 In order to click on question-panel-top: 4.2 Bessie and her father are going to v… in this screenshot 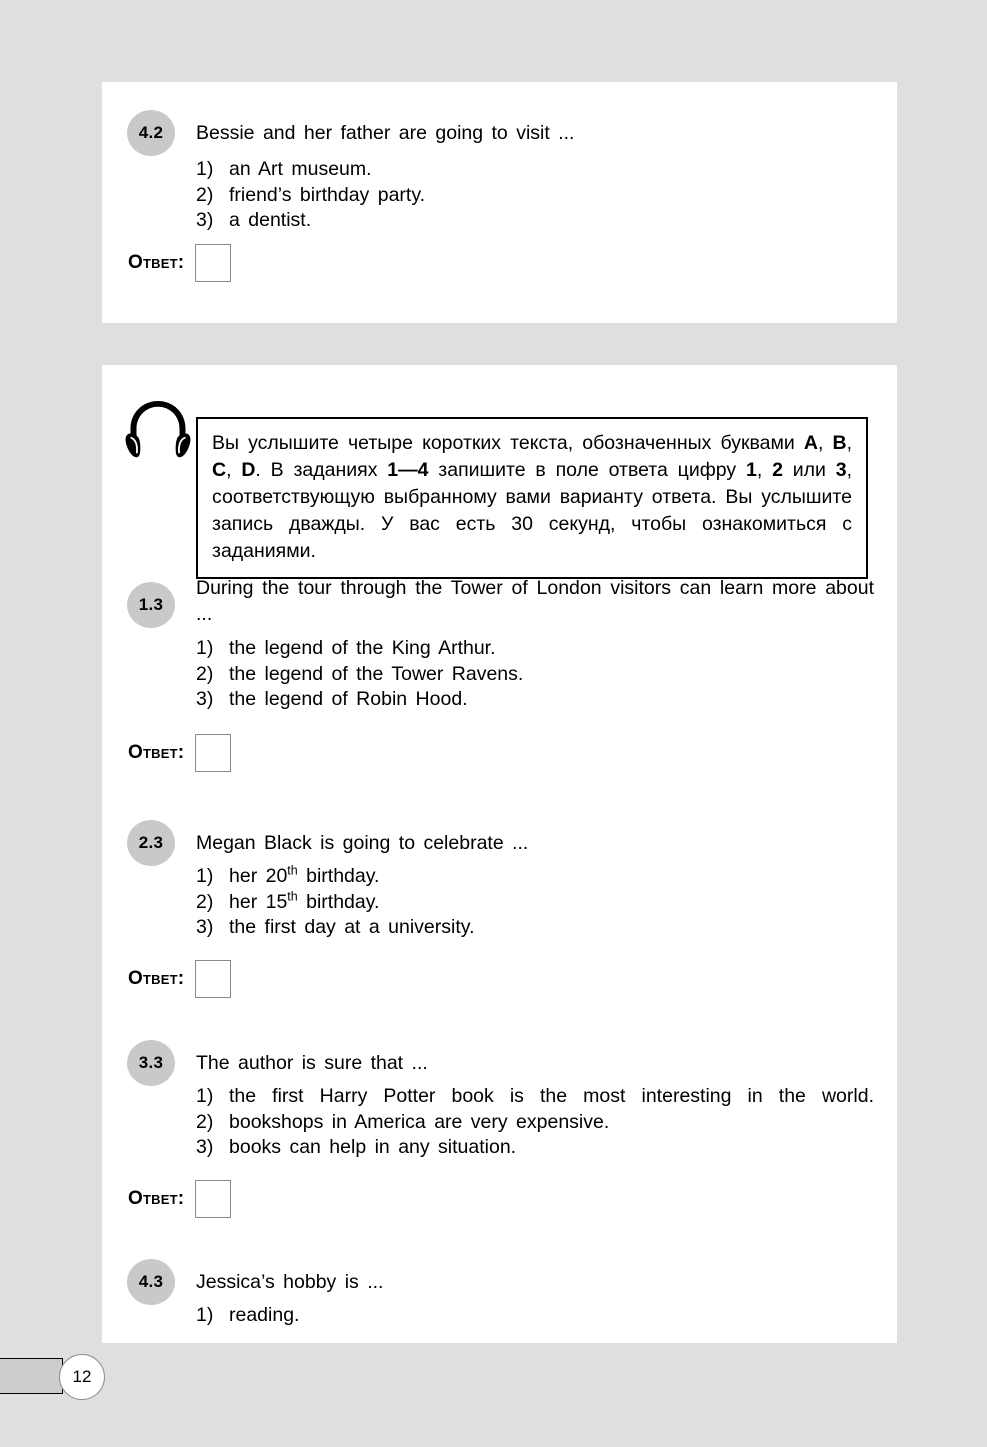, I will do `click(499, 202)`.